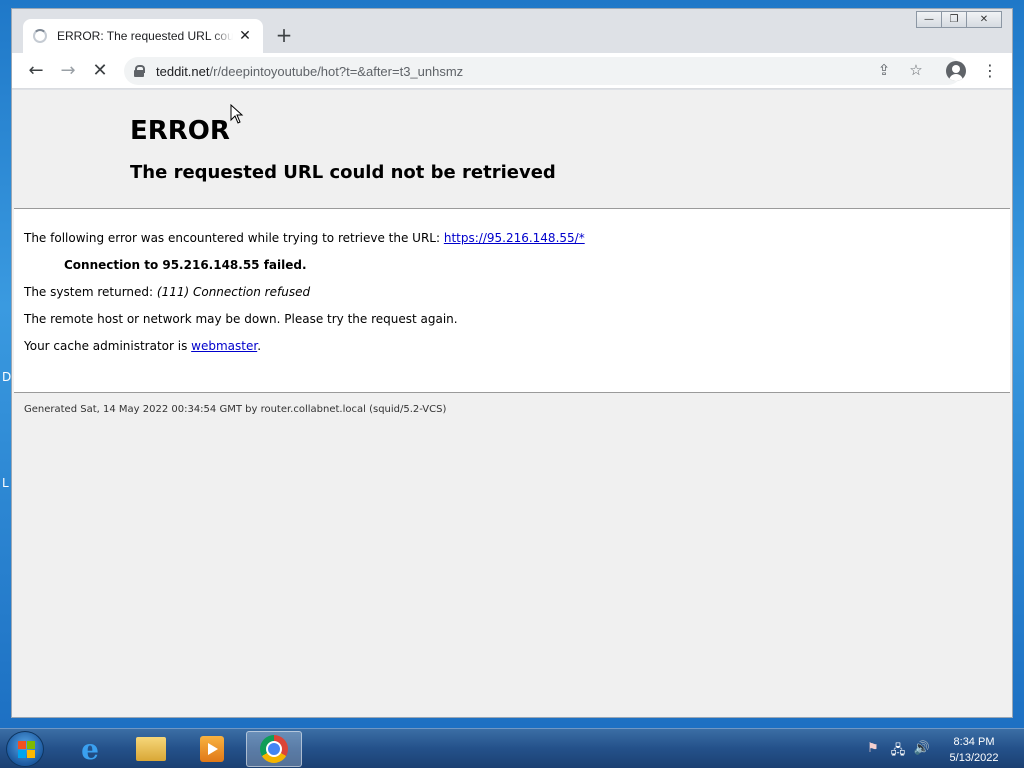  Describe the element at coordinates (40, 36) in the screenshot. I see `loading-spinner-icon` at that location.